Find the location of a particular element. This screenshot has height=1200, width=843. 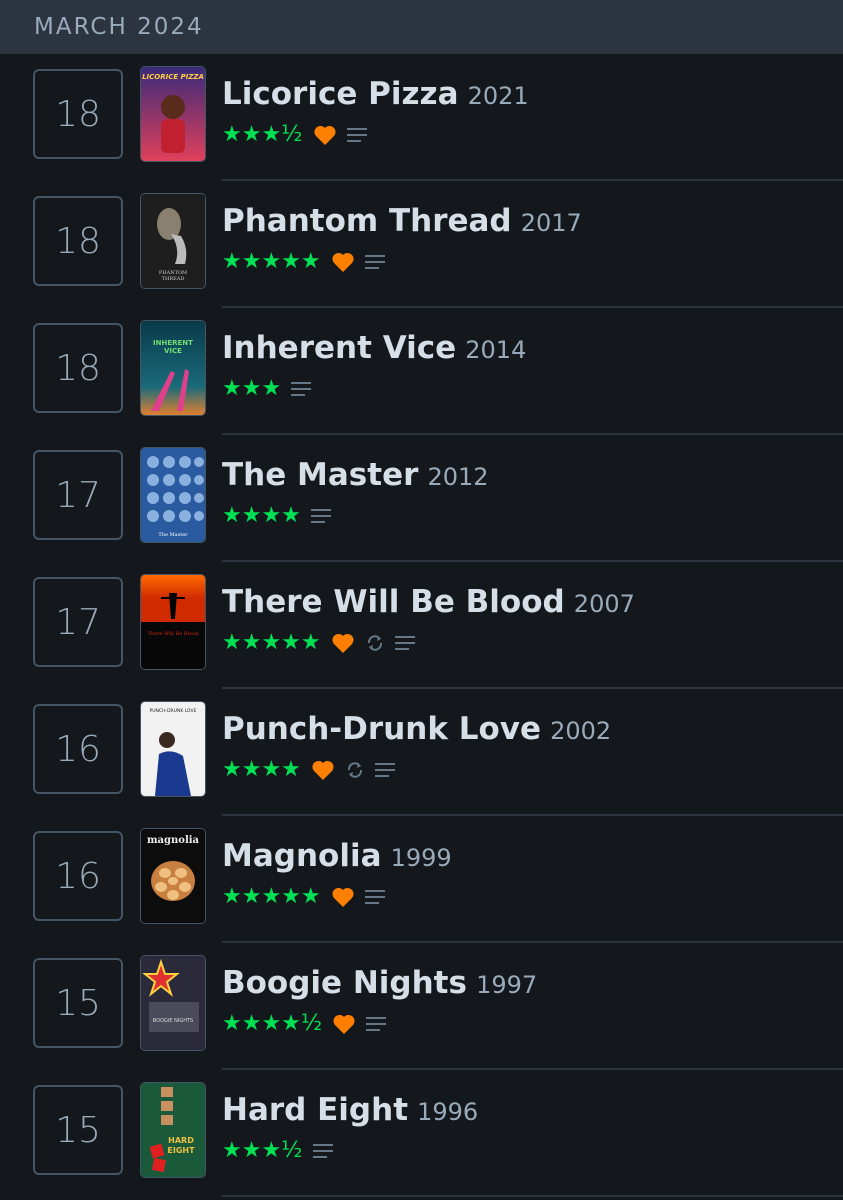

film-title: Inherent Vice is located at coordinates (339, 348).